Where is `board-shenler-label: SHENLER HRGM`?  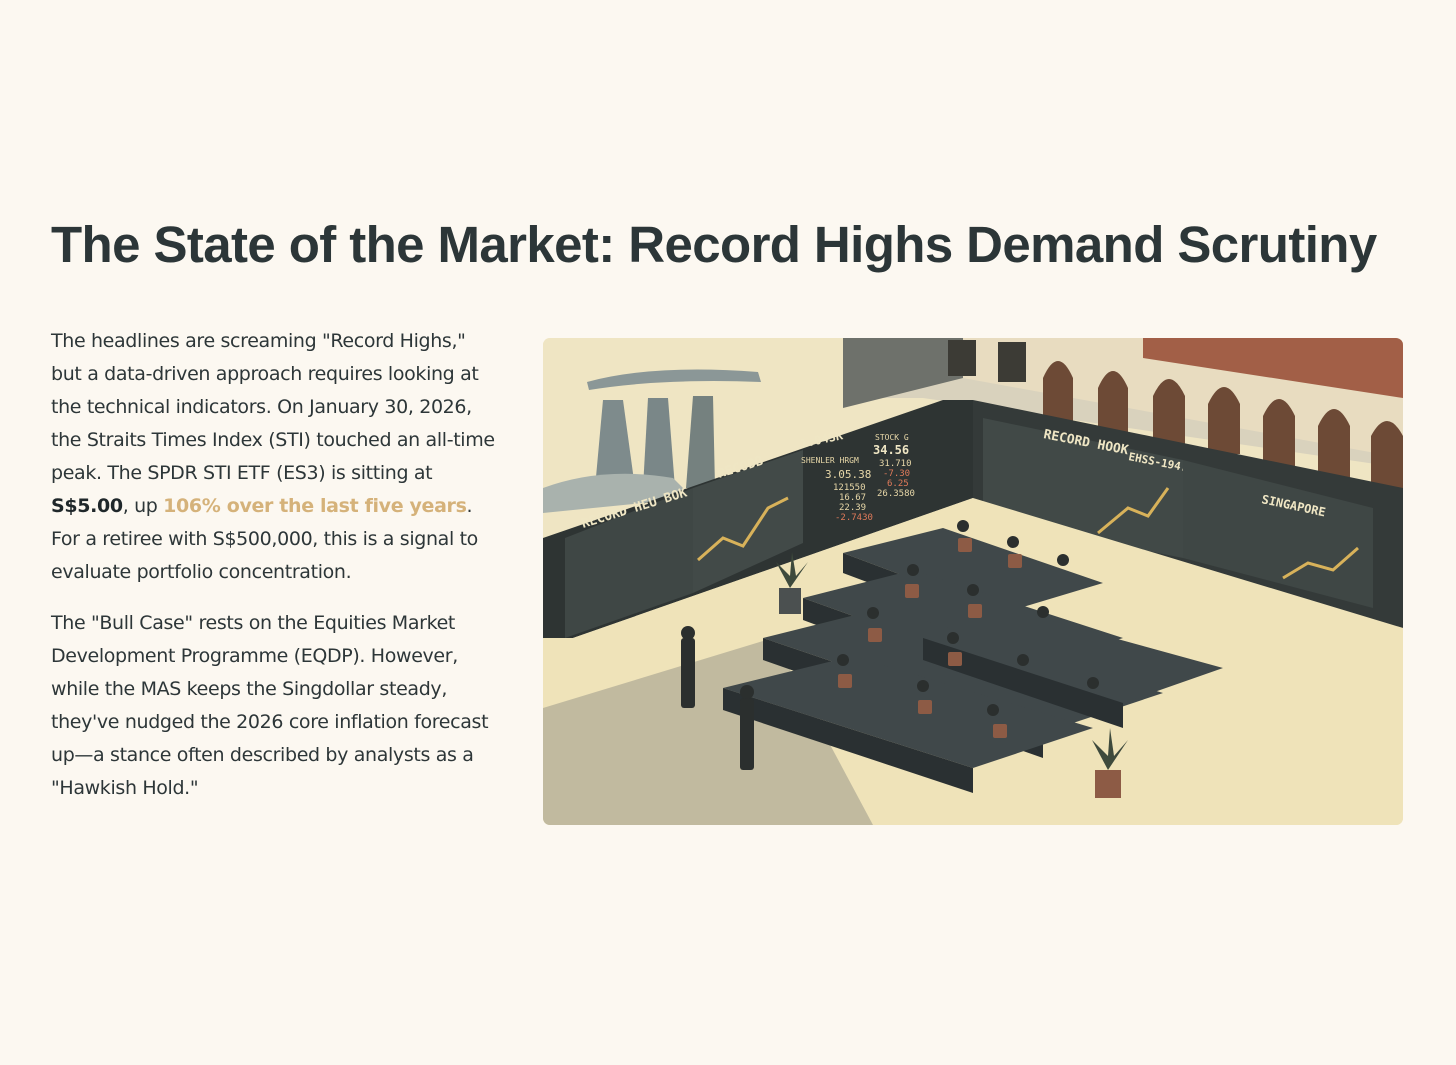
board-shenler-label: SHENLER HRGM is located at coordinates (830, 460).